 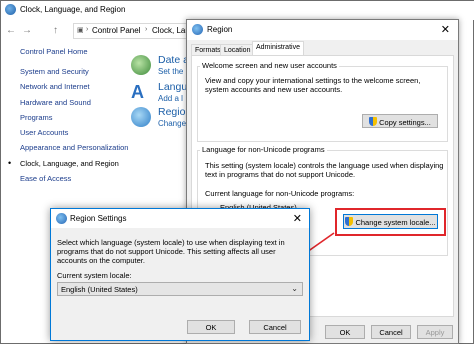 What do you see at coordinates (220, 29) in the screenshot?
I see `region-dialog-title: Region` at bounding box center [220, 29].